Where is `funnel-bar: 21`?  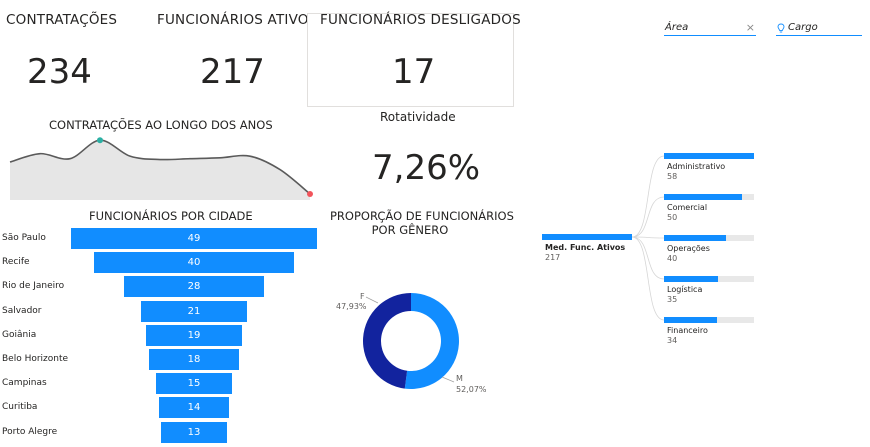 funnel-bar: 21 is located at coordinates (194, 311).